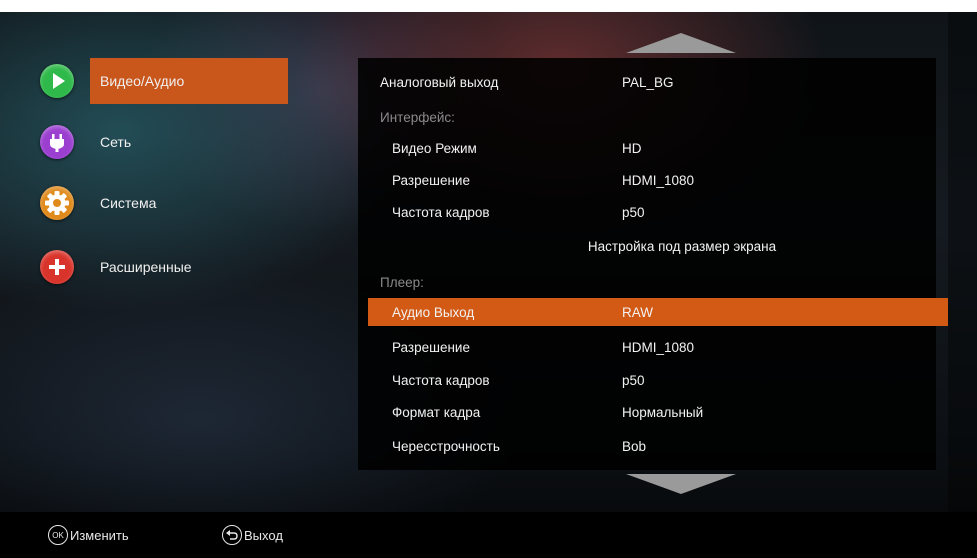  Describe the element at coordinates (663, 412) in the screenshot. I see `setting-value: Нормальный` at that location.